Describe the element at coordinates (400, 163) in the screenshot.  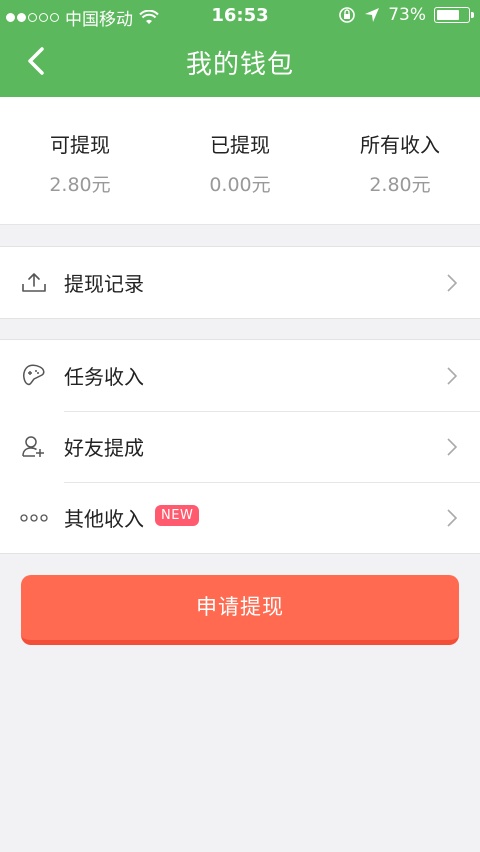
I see `balance-total-income: 所有收入 2.80元` at that location.